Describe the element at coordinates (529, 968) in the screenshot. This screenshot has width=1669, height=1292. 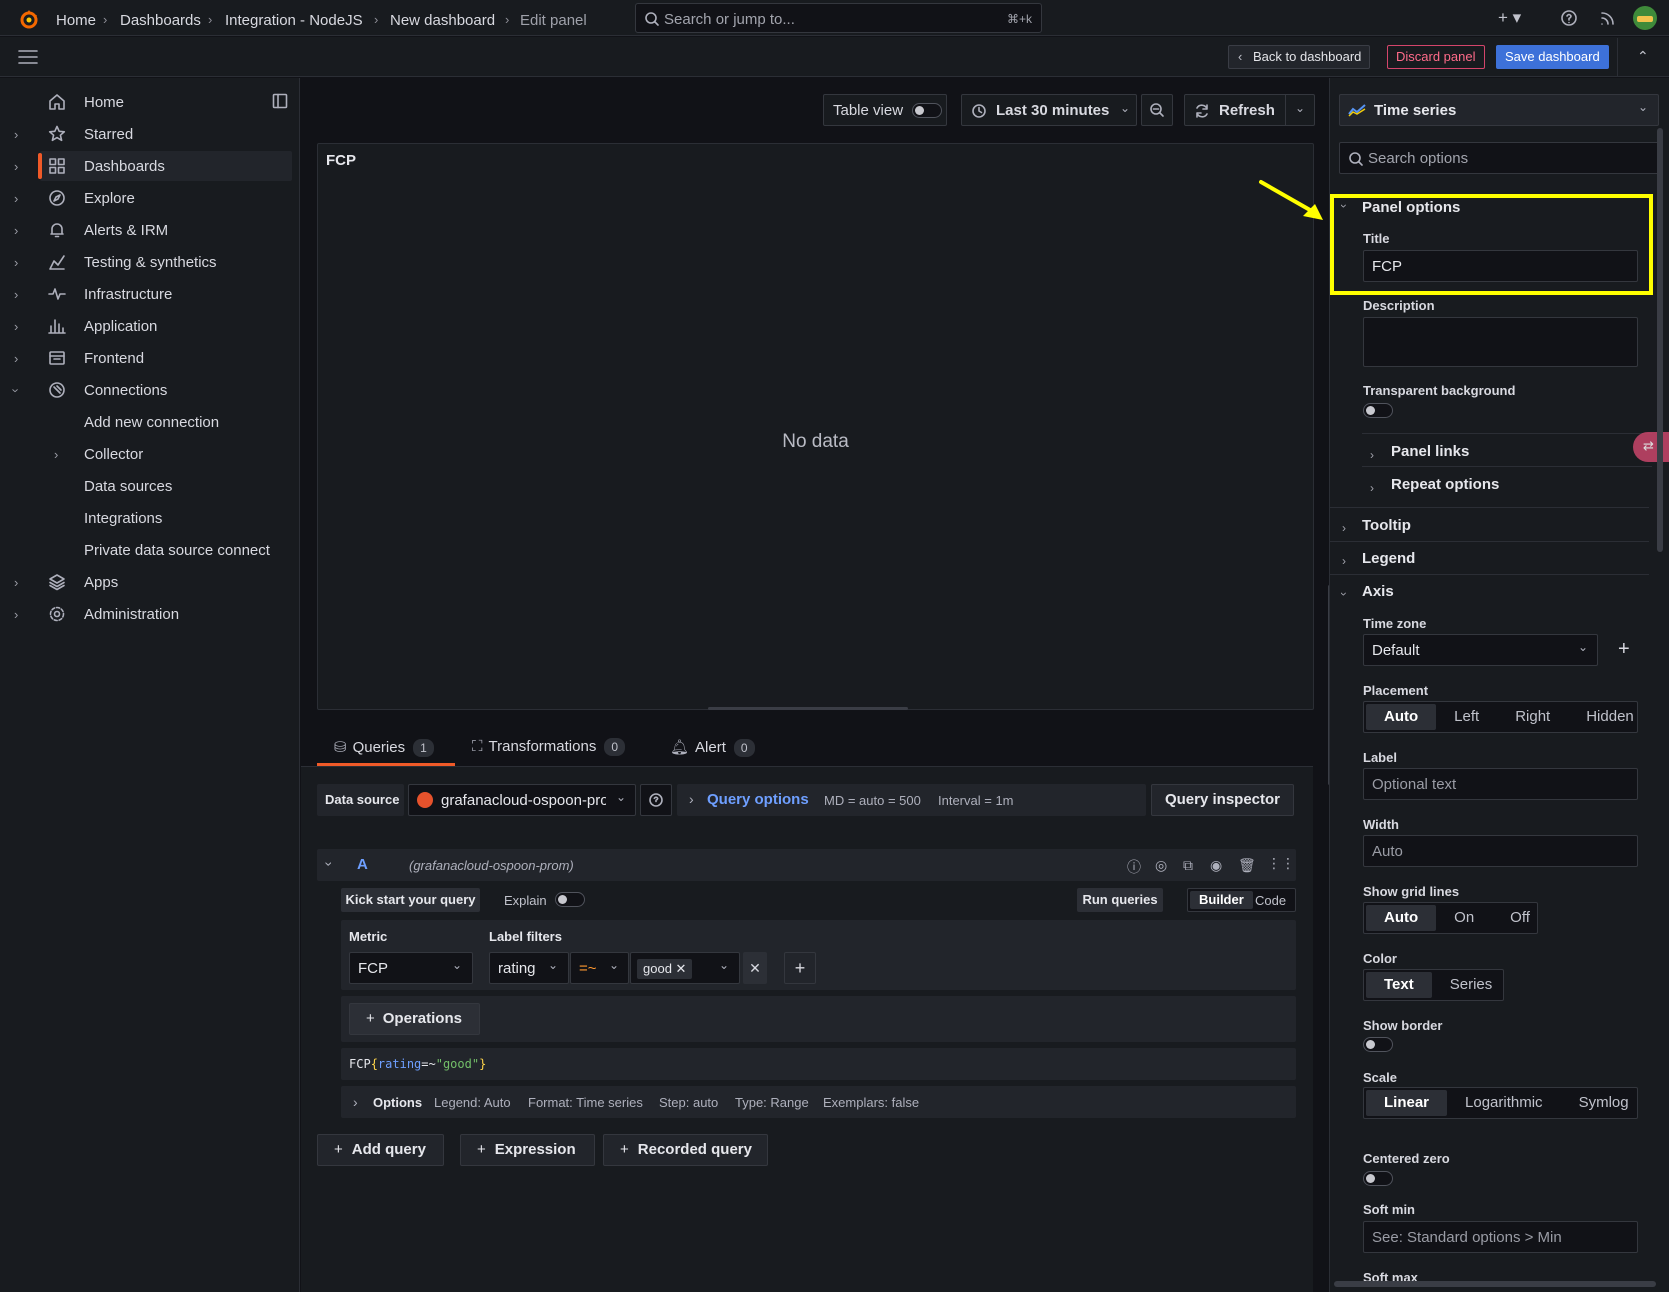
I see `label-filter-key-select: rating ⌄` at that location.